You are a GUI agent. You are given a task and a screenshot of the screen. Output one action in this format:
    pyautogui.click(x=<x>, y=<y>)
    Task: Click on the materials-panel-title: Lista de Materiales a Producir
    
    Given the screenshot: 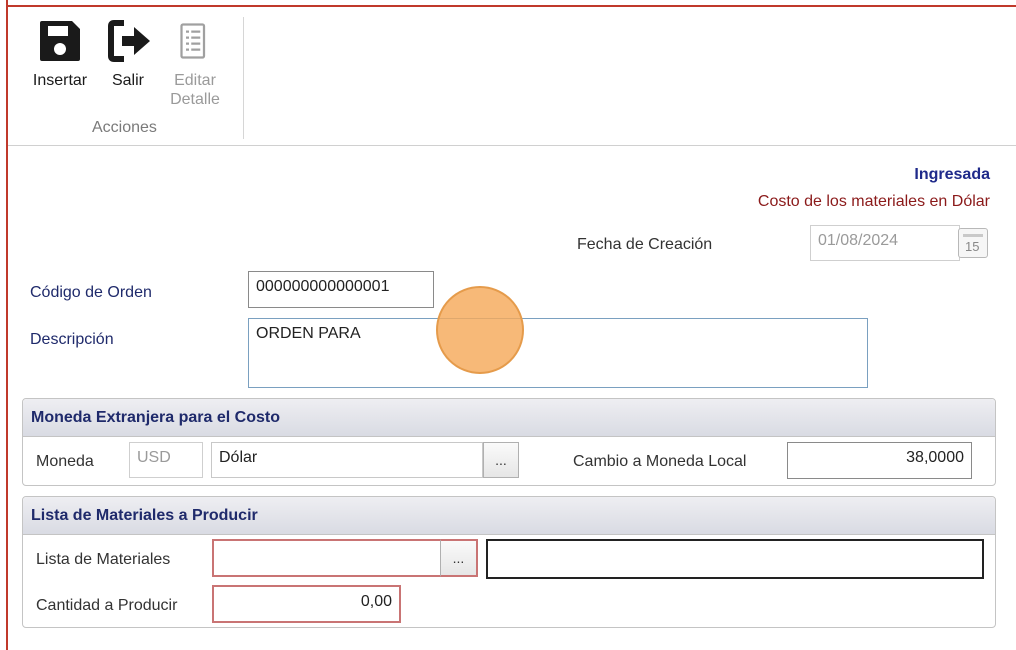 What is the action you would take?
    pyautogui.click(x=509, y=516)
    